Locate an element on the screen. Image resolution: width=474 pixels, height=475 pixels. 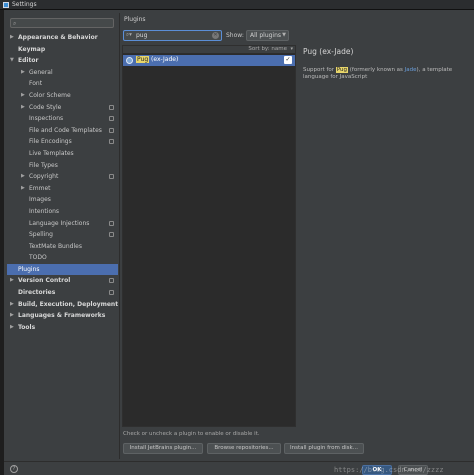
plugin-name-rest: (ex-Jade) is located at coordinates (164, 59).